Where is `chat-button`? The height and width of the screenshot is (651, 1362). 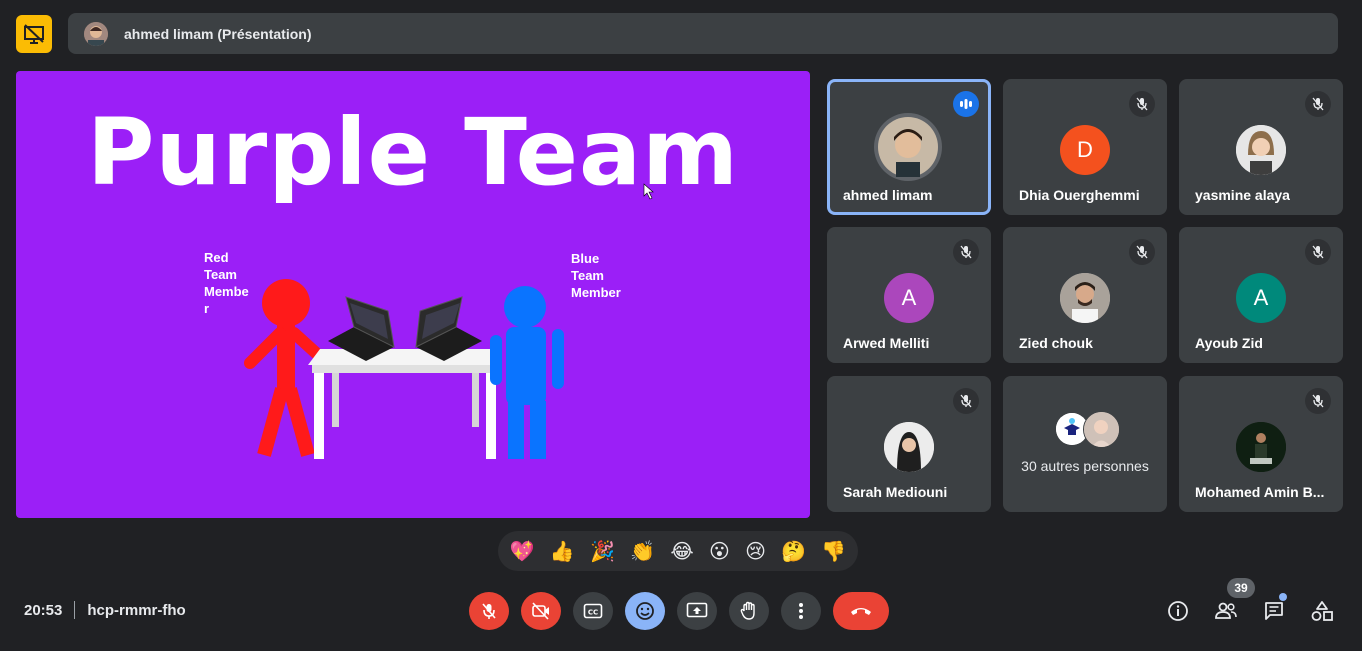
chat-button is located at coordinates (1274, 611).